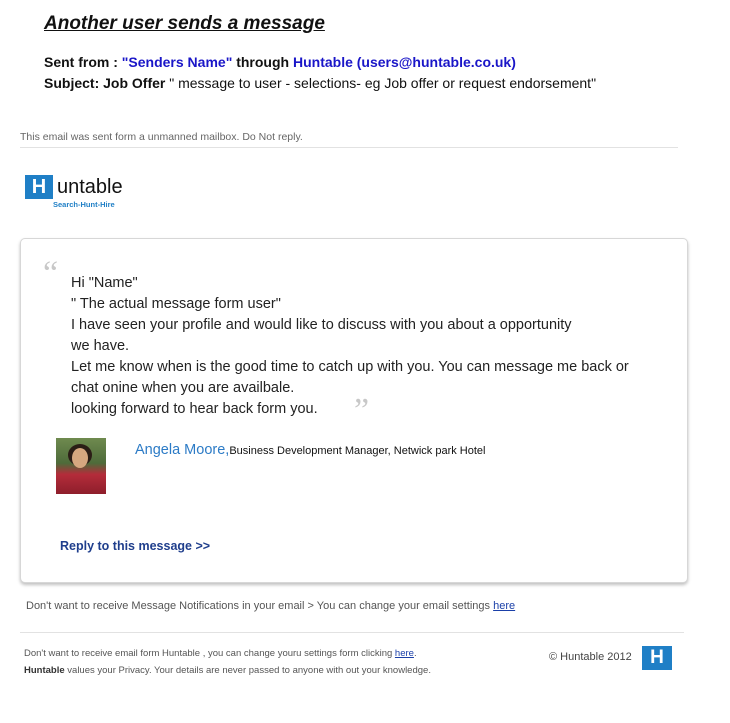  Describe the element at coordinates (135, 546) in the screenshot. I see `reply-link: Reply to this message >>` at that location.